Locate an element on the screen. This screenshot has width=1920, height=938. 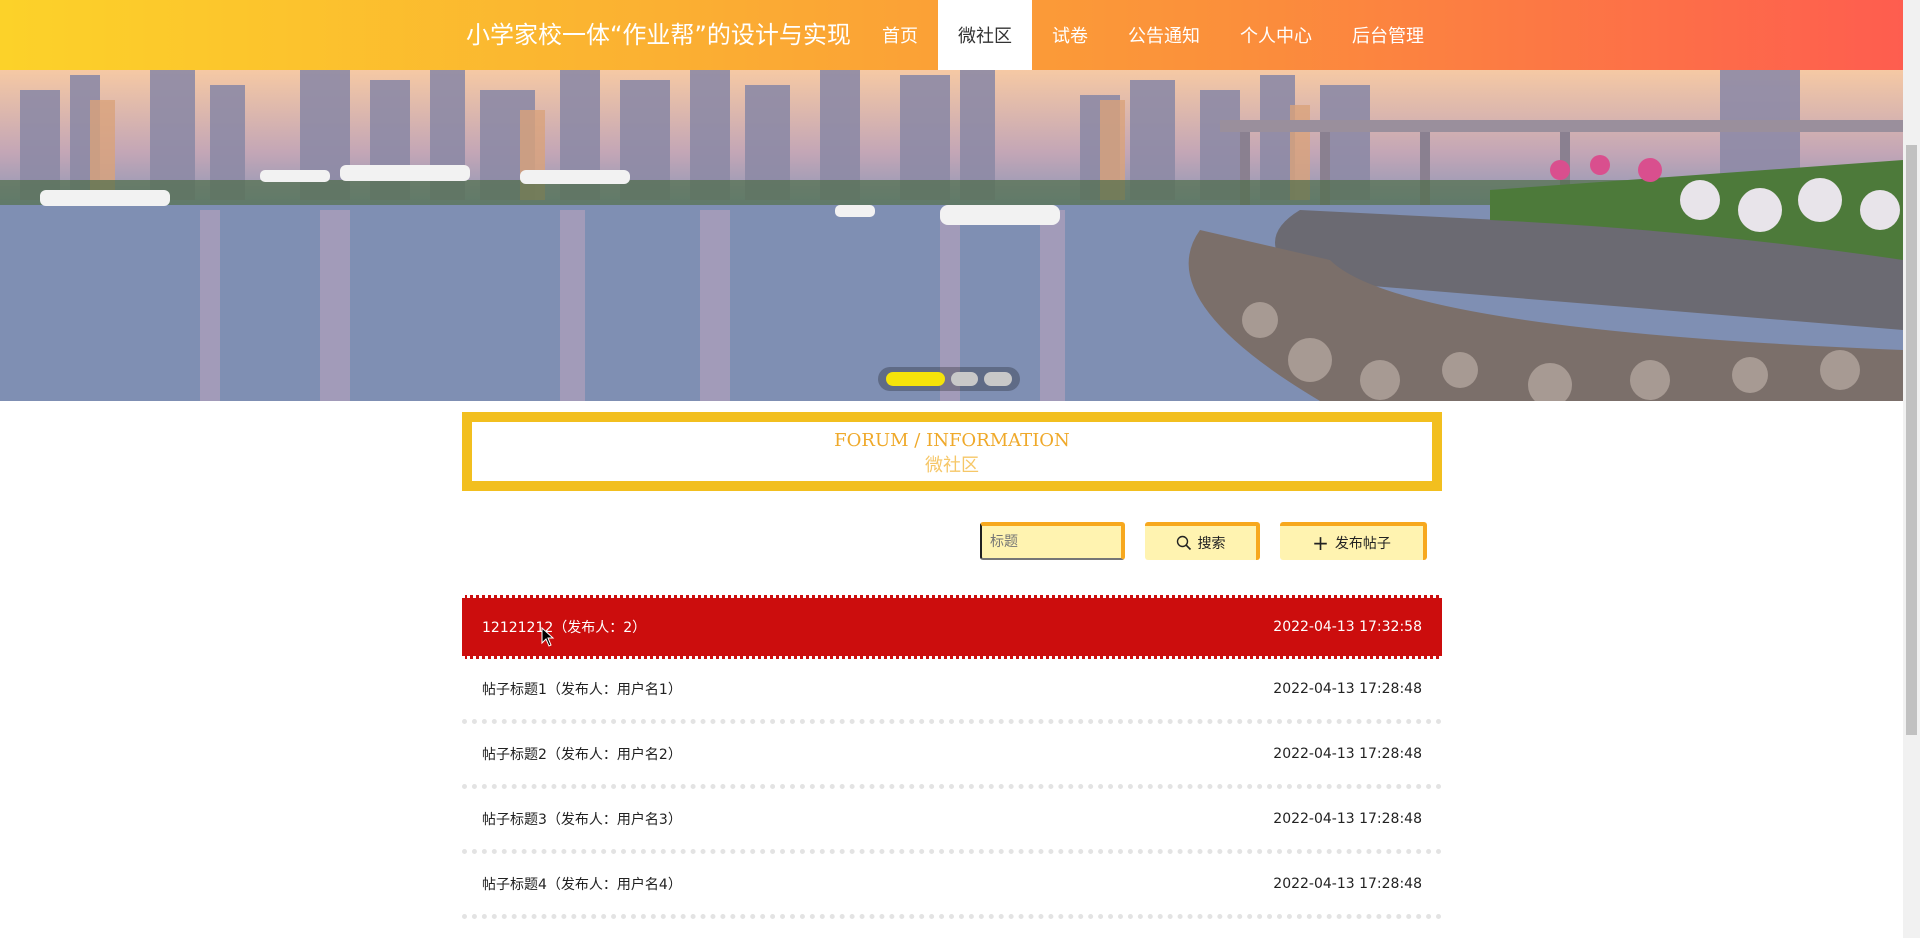
search-button: 搜索 is located at coordinates (1202, 541).